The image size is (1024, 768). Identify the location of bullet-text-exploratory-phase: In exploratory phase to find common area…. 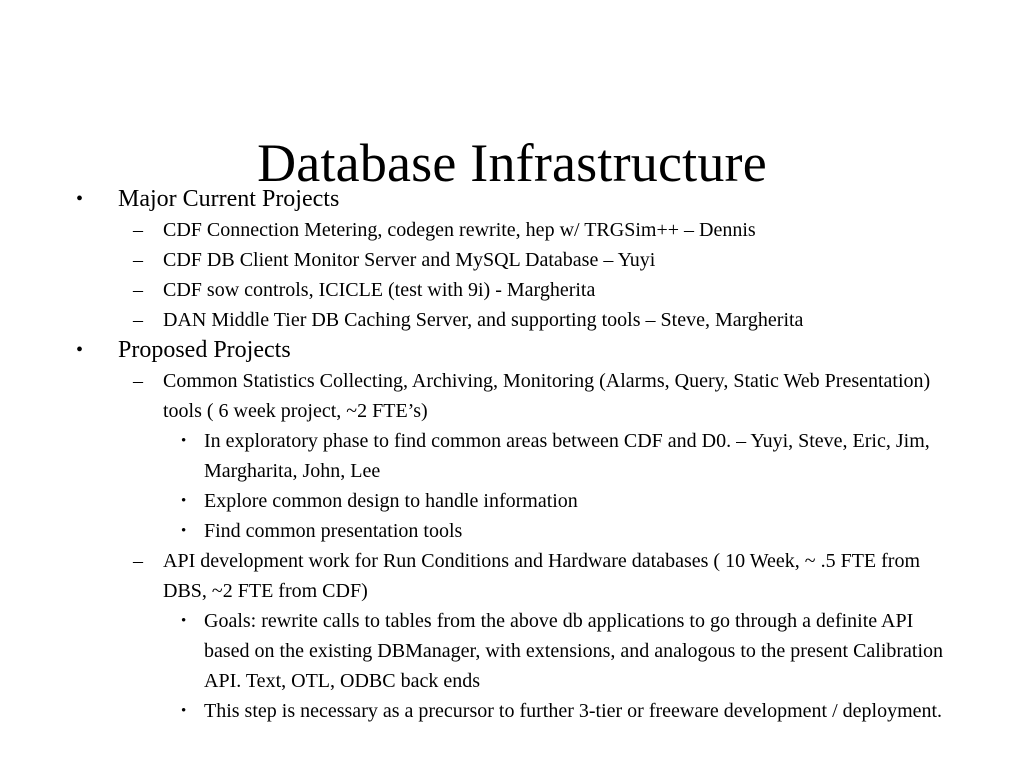
(567, 456).